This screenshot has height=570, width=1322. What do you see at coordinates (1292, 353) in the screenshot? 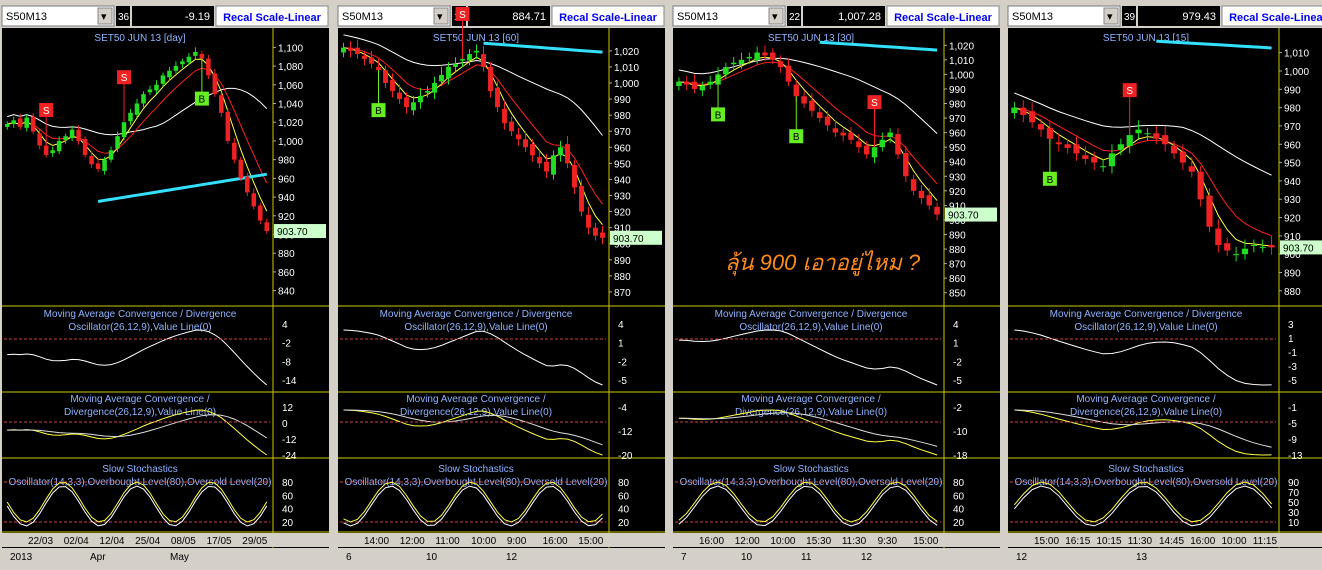
I see `macd-oscillator-tick: -1` at bounding box center [1292, 353].